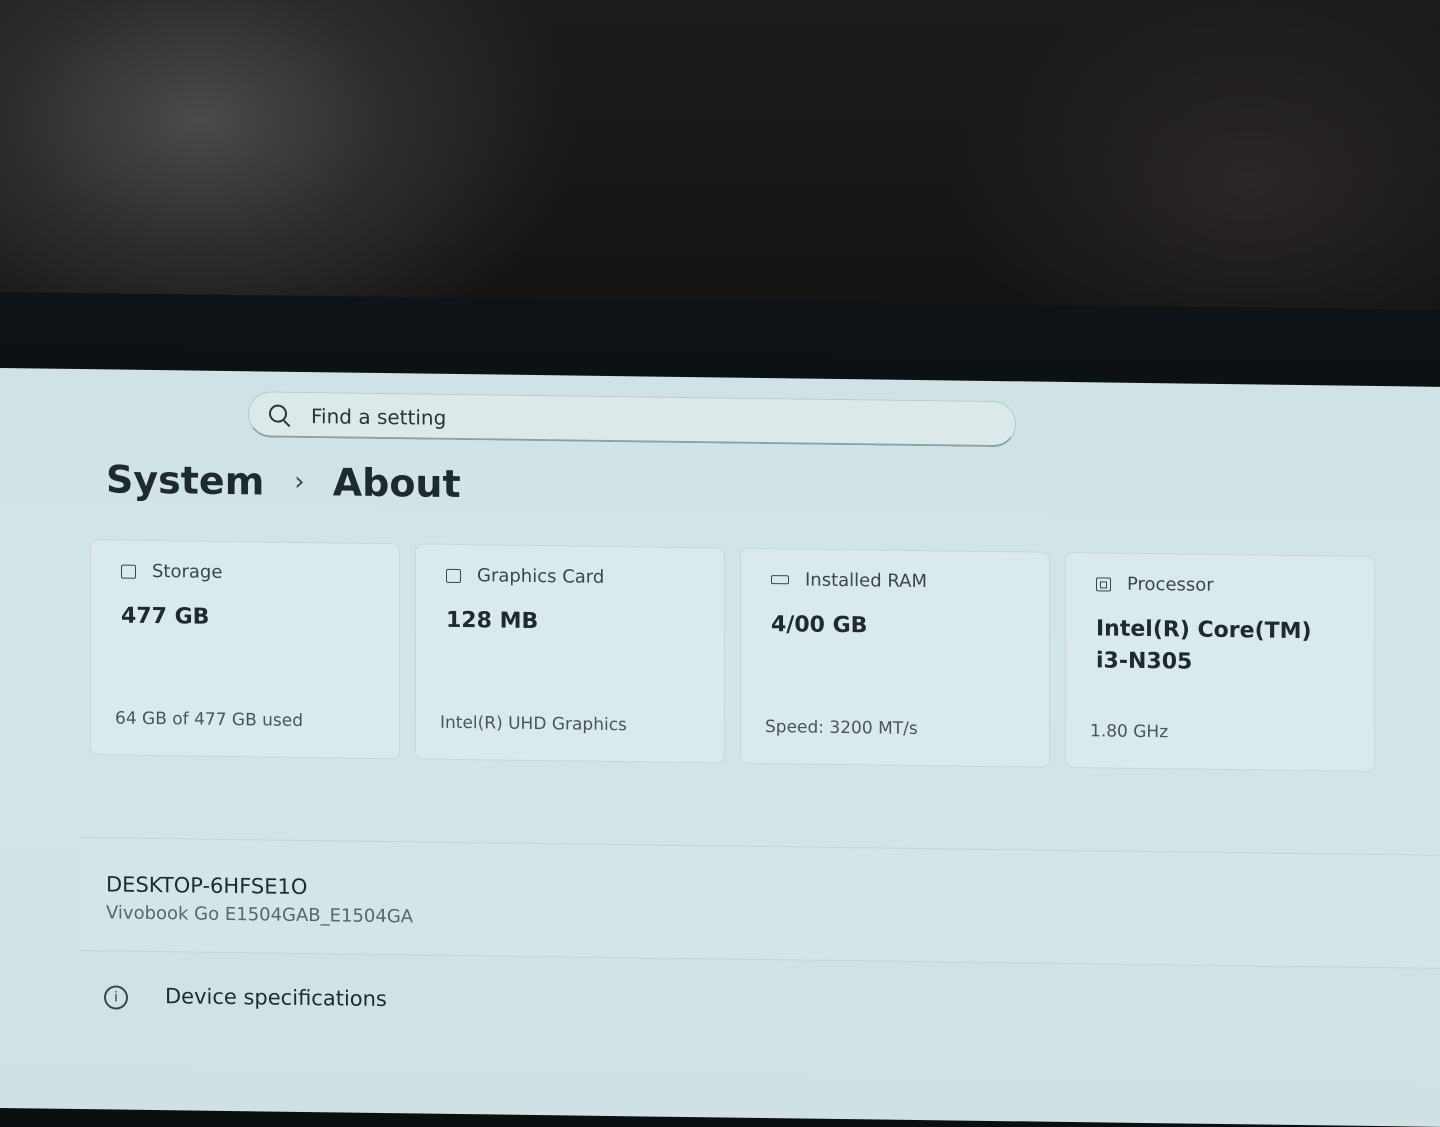 This screenshot has height=1127, width=1440. What do you see at coordinates (209, 719) in the screenshot?
I see `card-subtext: 64 GB of 477 GB used` at bounding box center [209, 719].